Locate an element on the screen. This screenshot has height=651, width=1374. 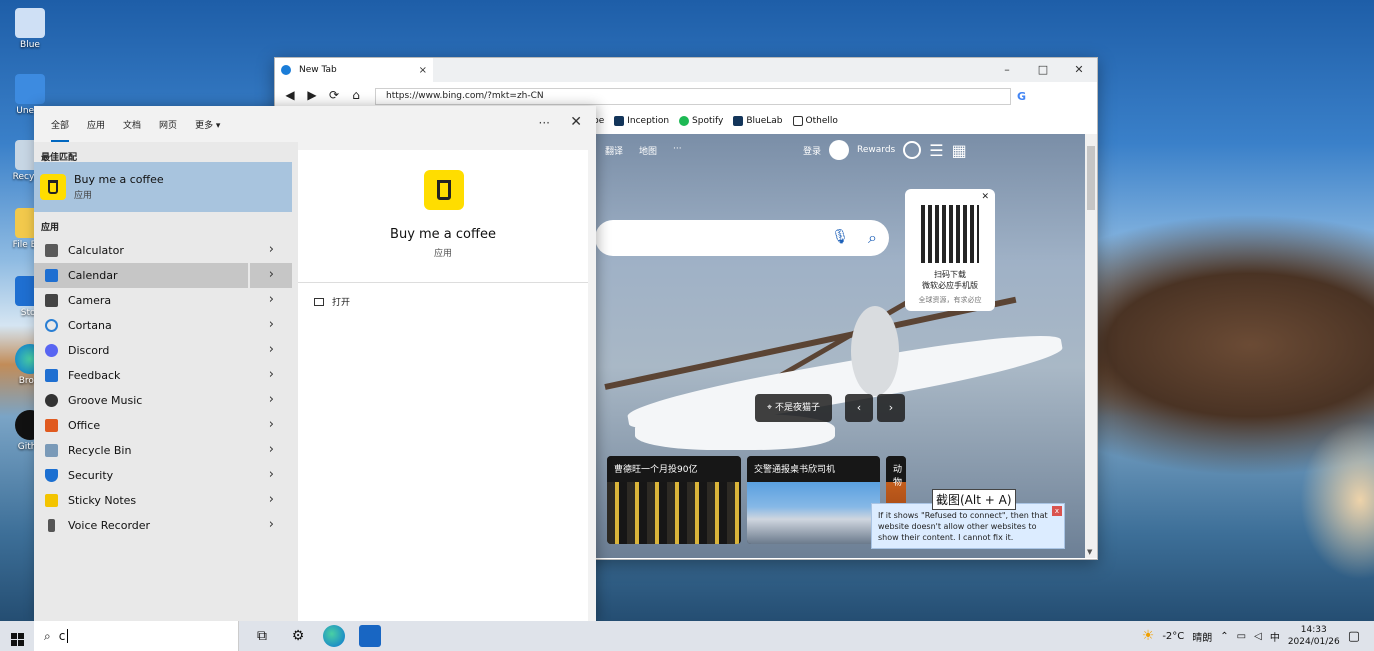
more-options-icon: ··· is located at coordinates (544, 123).